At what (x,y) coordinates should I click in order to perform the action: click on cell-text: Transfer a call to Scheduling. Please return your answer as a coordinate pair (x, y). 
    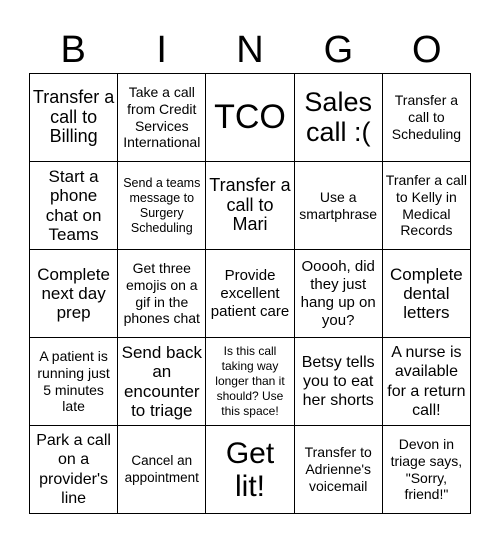
    Looking at the image, I should click on (426, 117).